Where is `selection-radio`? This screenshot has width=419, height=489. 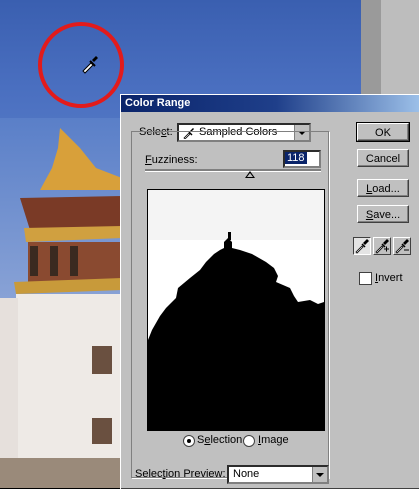 selection-radio is located at coordinates (189, 441).